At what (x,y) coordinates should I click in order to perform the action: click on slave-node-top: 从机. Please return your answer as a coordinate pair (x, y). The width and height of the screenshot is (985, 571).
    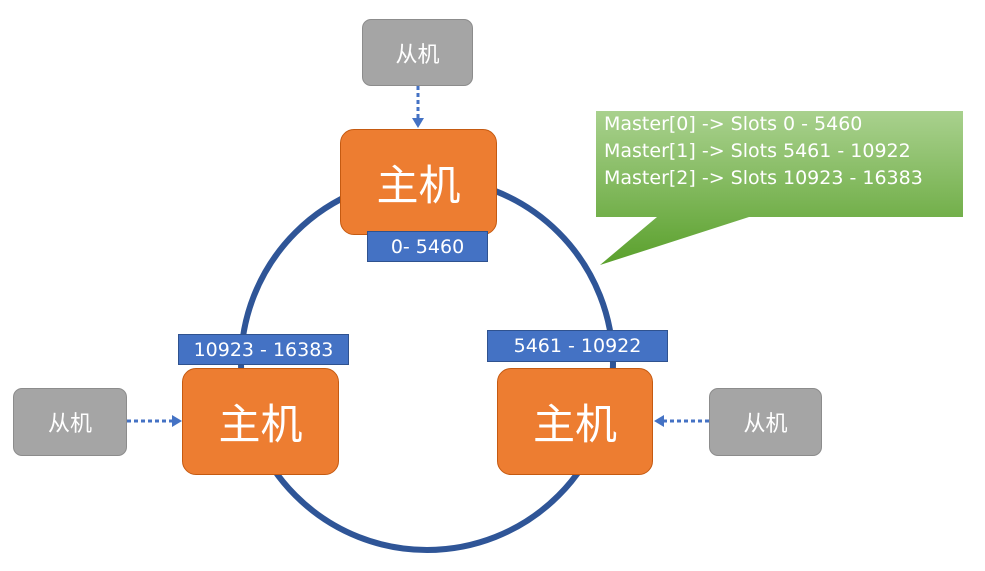
    Looking at the image, I should click on (417, 52).